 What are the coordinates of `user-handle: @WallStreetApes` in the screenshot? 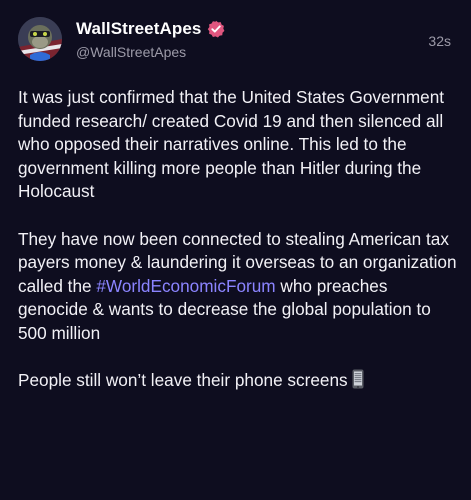 It's located at (131, 52).